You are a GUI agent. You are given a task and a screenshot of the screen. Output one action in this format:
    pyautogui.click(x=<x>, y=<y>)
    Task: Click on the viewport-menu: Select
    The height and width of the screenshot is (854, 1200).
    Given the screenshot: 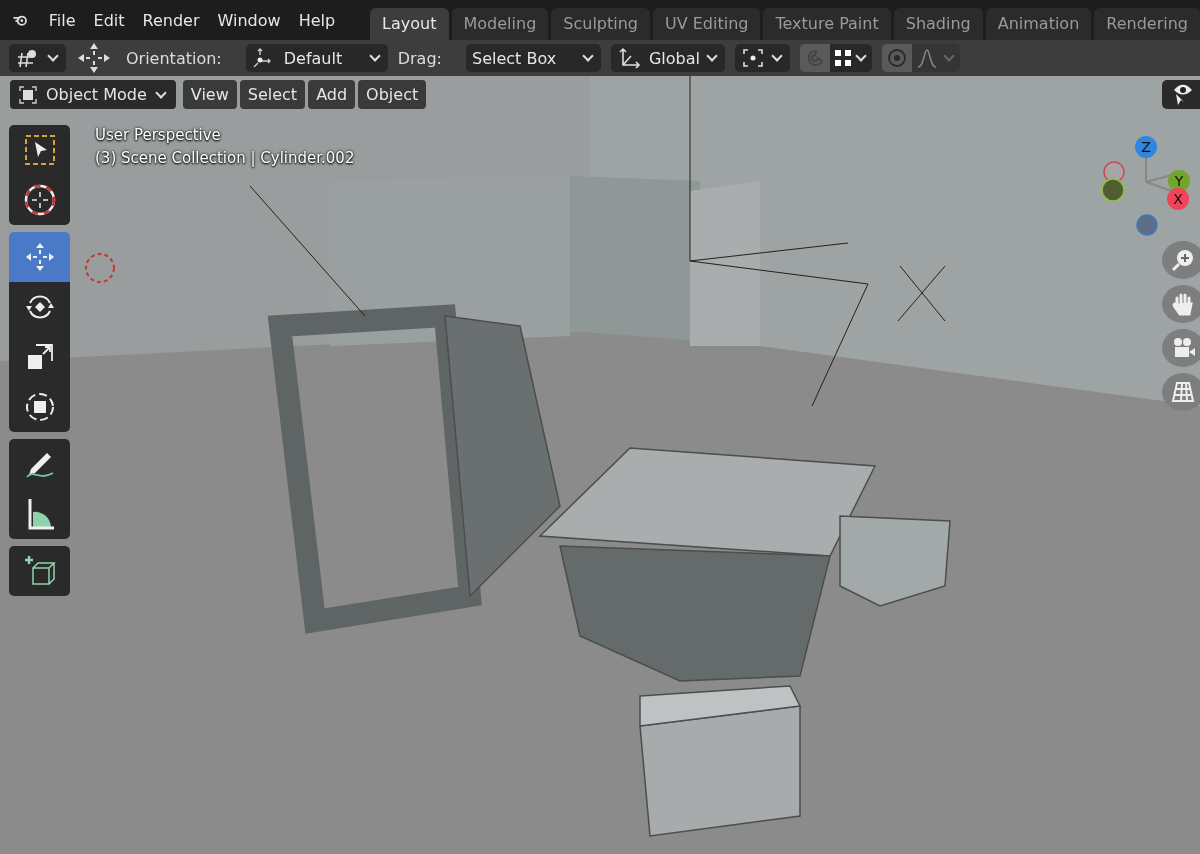 What is the action you would take?
    pyautogui.click(x=272, y=94)
    